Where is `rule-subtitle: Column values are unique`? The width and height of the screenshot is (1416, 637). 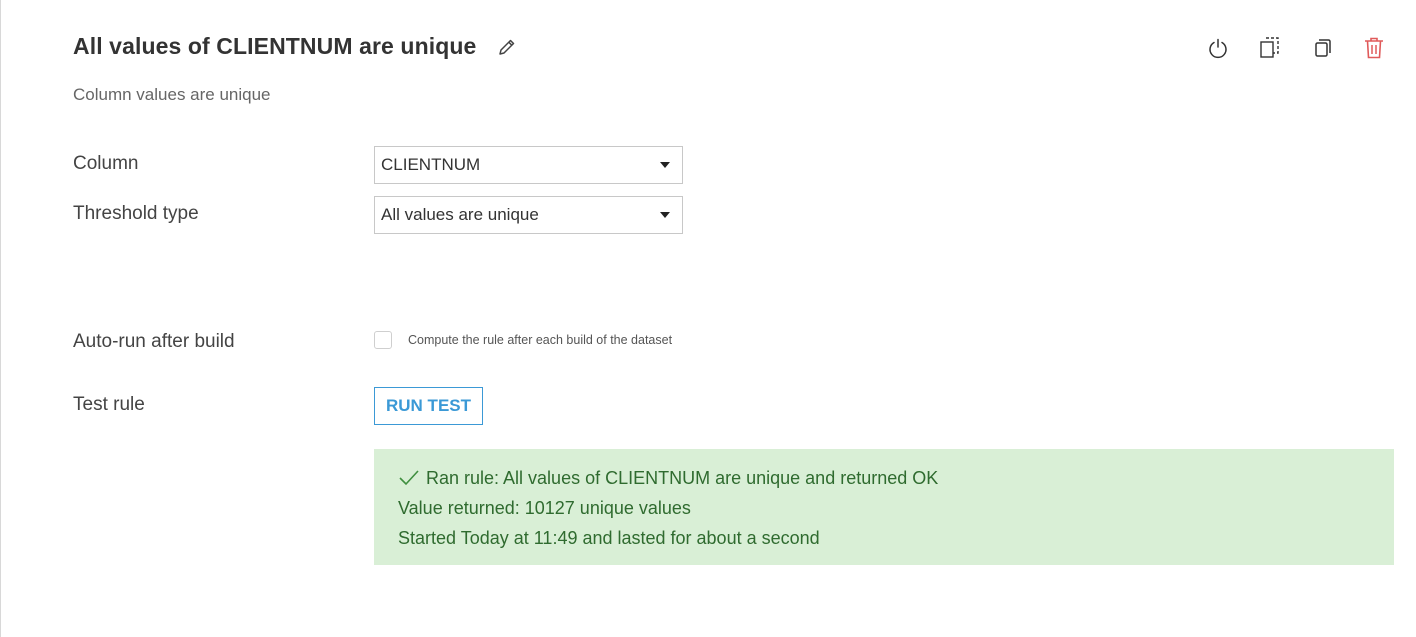 rule-subtitle: Column values are unique is located at coordinates (172, 94).